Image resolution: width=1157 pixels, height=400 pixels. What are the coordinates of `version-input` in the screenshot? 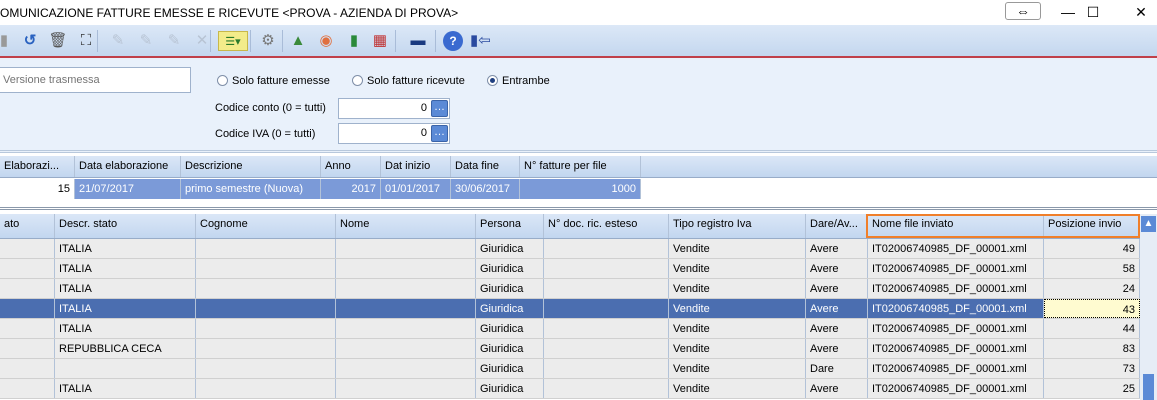 It's located at (95, 80).